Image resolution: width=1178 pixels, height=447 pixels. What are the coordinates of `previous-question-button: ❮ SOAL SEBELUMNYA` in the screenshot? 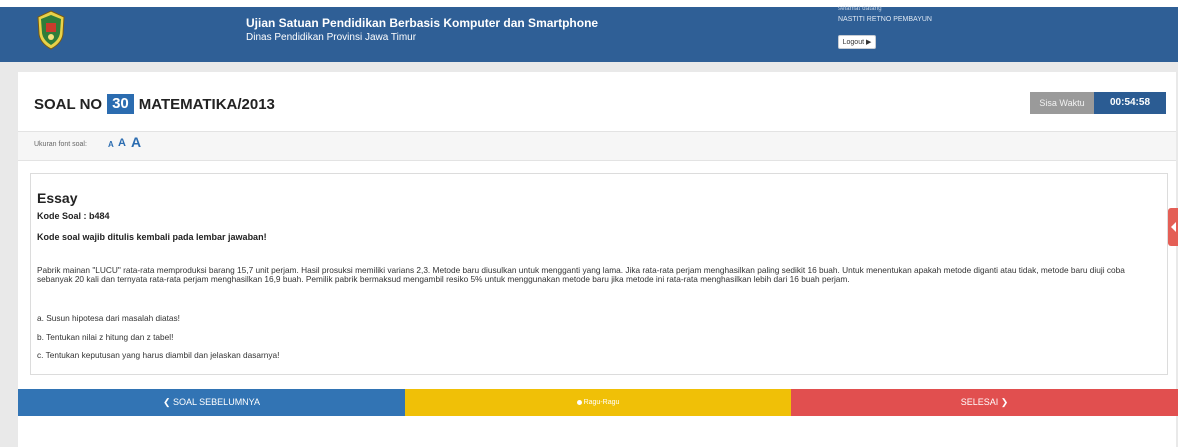 It's located at (211, 402).